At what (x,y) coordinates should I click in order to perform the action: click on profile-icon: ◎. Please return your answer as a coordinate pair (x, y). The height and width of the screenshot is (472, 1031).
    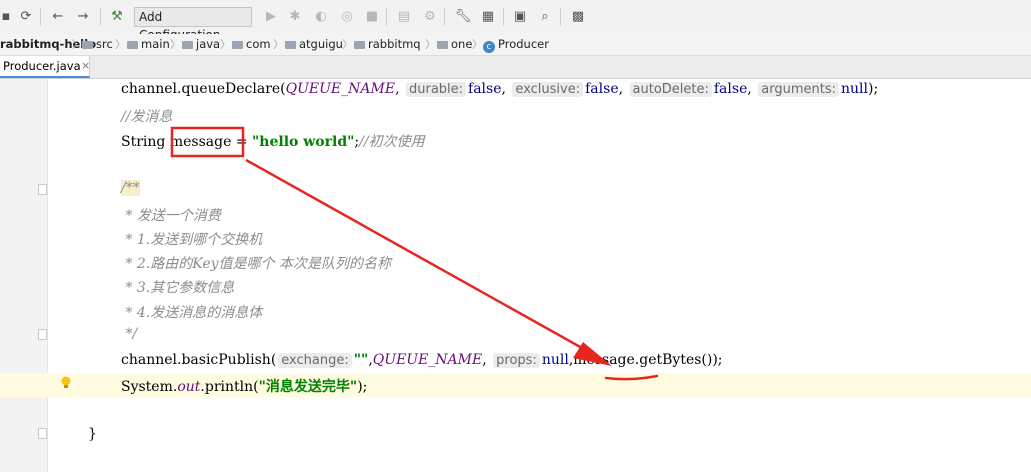
    Looking at the image, I should click on (347, 17).